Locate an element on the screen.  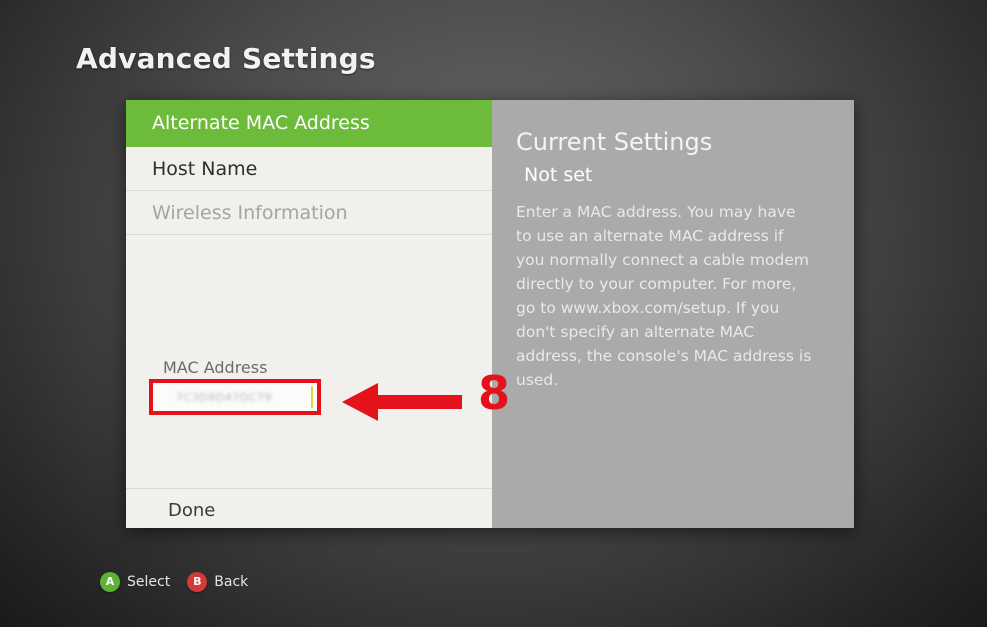
mac-address-input: 7C3D8D47DC79 is located at coordinates (235, 397).